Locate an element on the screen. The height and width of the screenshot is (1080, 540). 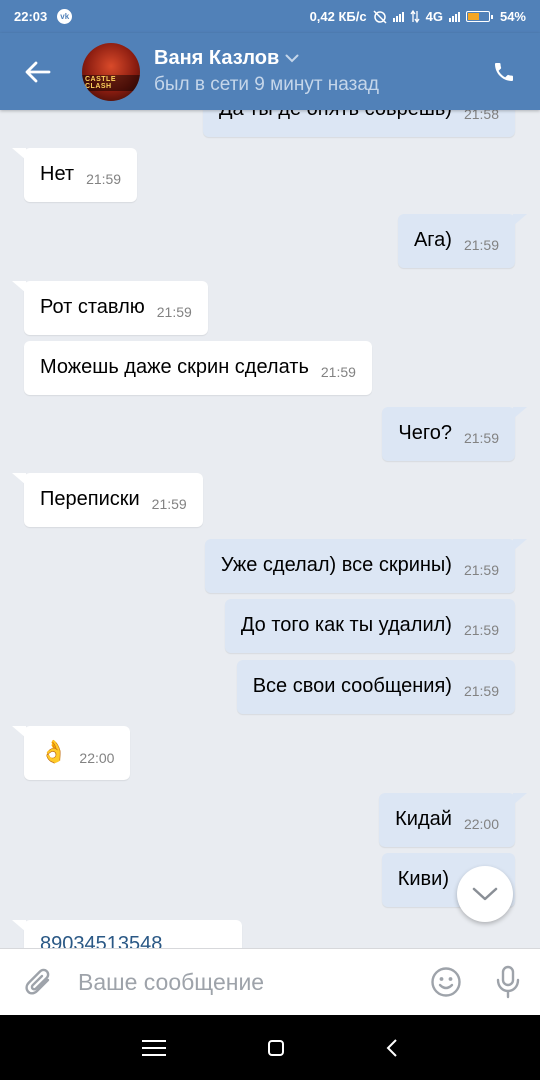
contact-status: был в сети 9 минут назад is located at coordinates (267, 84).